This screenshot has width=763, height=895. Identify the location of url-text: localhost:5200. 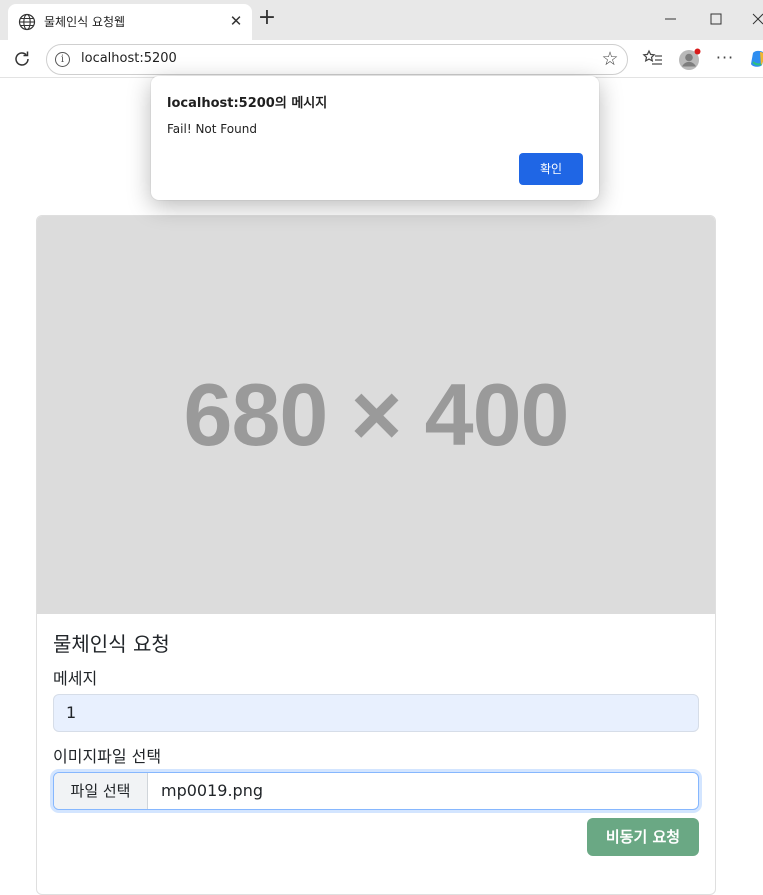
(129, 58).